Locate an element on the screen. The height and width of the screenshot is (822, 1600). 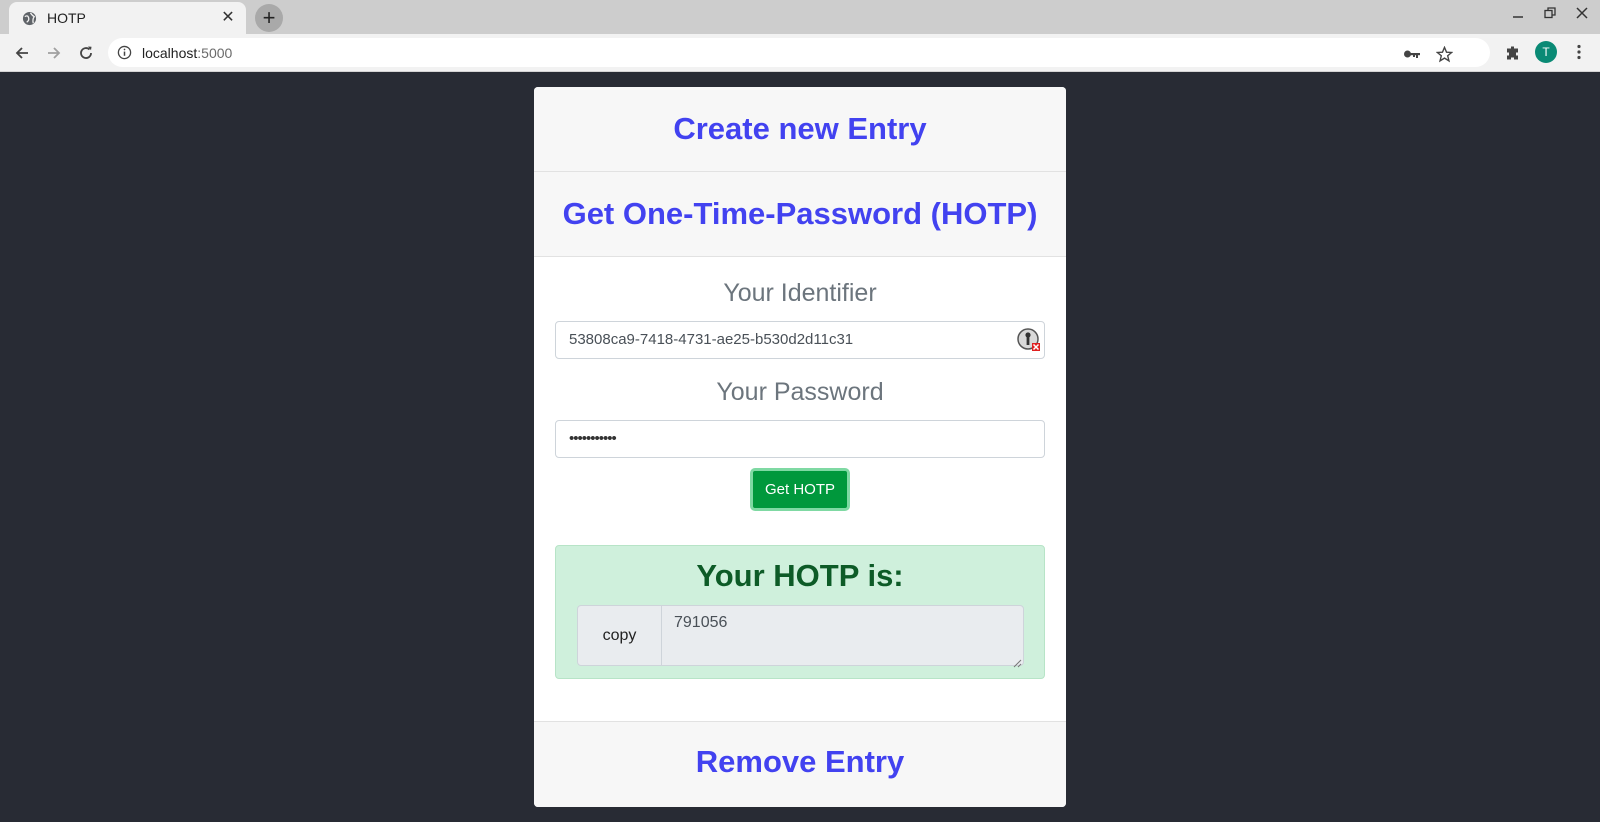
copy-button: copy is located at coordinates (619, 635).